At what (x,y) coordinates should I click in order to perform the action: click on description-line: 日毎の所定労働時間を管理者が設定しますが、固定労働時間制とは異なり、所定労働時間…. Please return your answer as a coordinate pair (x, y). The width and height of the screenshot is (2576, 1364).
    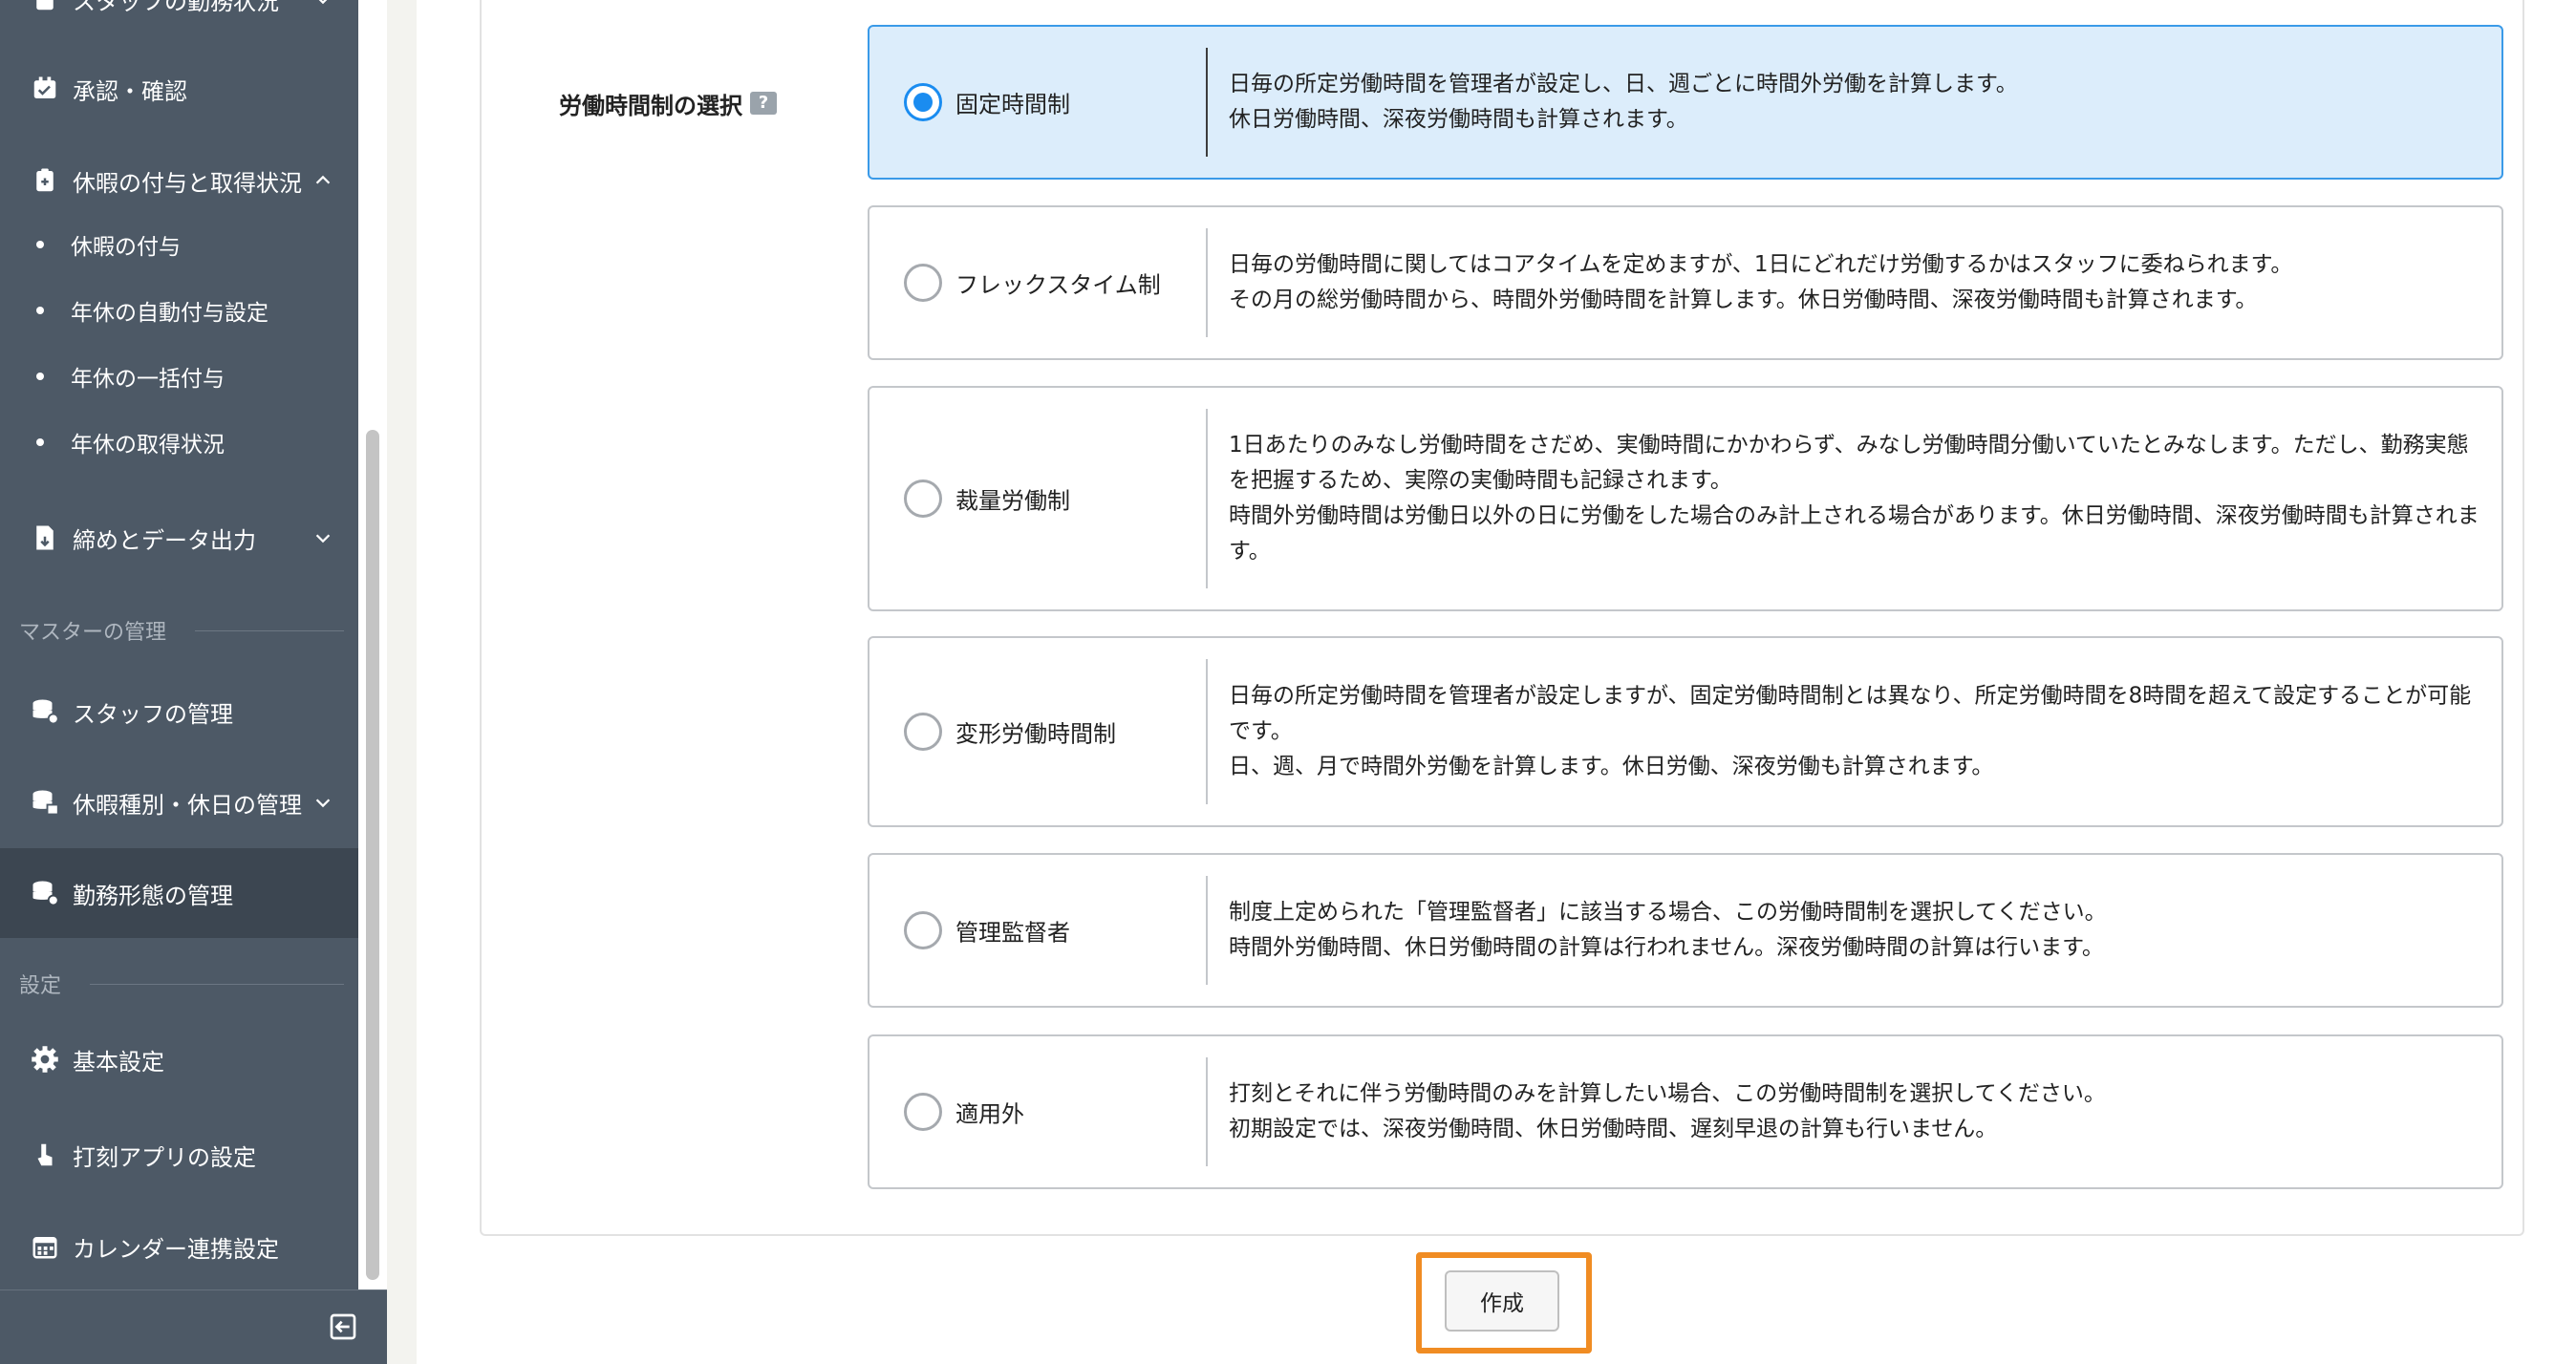
    Looking at the image, I should click on (1850, 713).